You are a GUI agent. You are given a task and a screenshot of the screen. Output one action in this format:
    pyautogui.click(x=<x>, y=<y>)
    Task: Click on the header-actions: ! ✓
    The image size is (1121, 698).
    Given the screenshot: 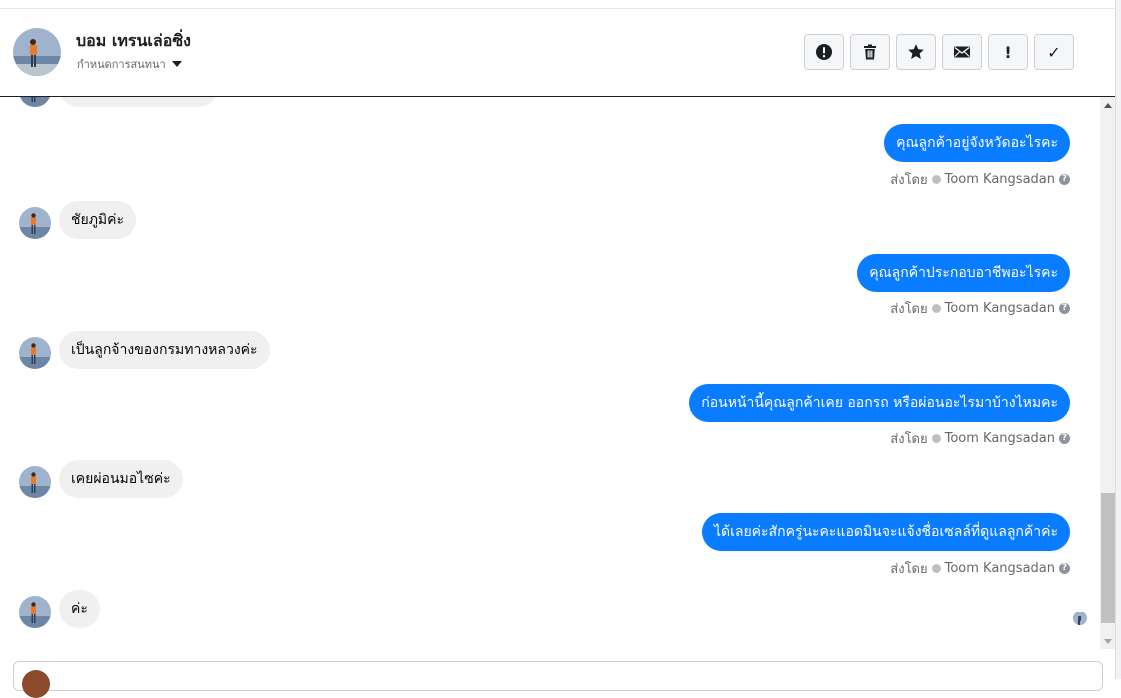 What is the action you would take?
    pyautogui.click(x=939, y=52)
    